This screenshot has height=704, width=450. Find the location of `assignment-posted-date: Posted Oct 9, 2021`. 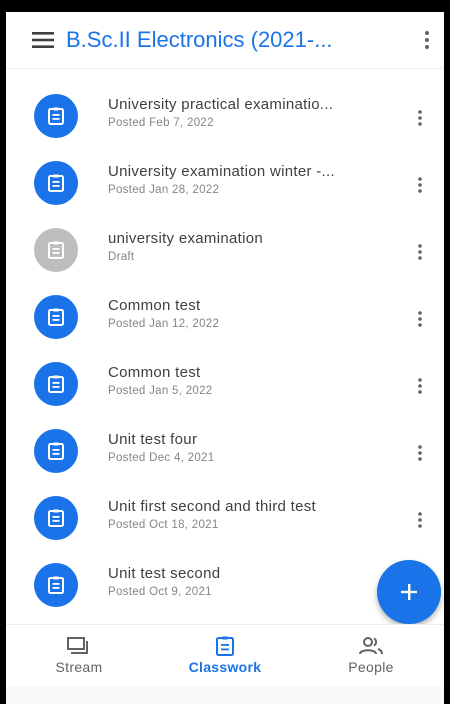

assignment-posted-date: Posted Oct 9, 2021 is located at coordinates (160, 592).